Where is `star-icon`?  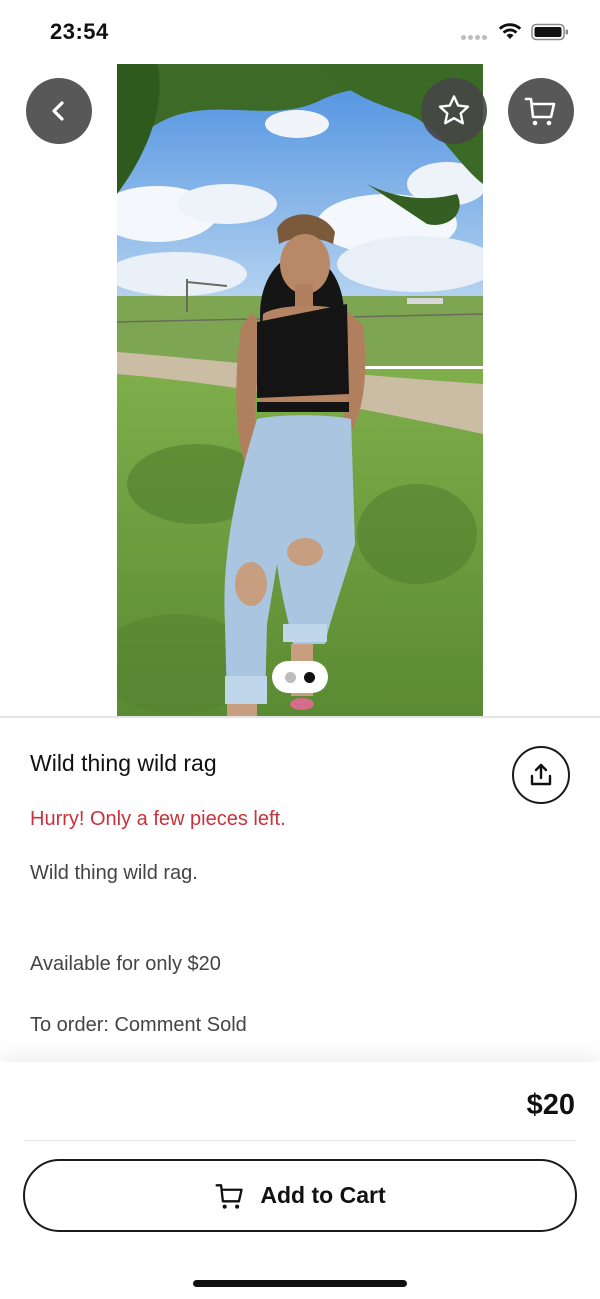
star-icon is located at coordinates (454, 110).